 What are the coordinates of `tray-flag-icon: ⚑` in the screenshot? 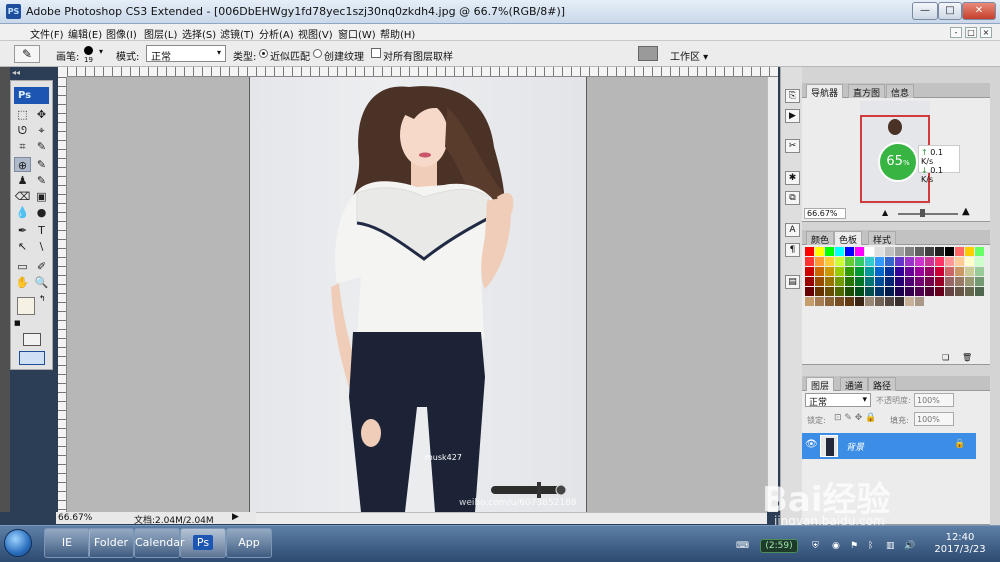 It's located at (854, 546).